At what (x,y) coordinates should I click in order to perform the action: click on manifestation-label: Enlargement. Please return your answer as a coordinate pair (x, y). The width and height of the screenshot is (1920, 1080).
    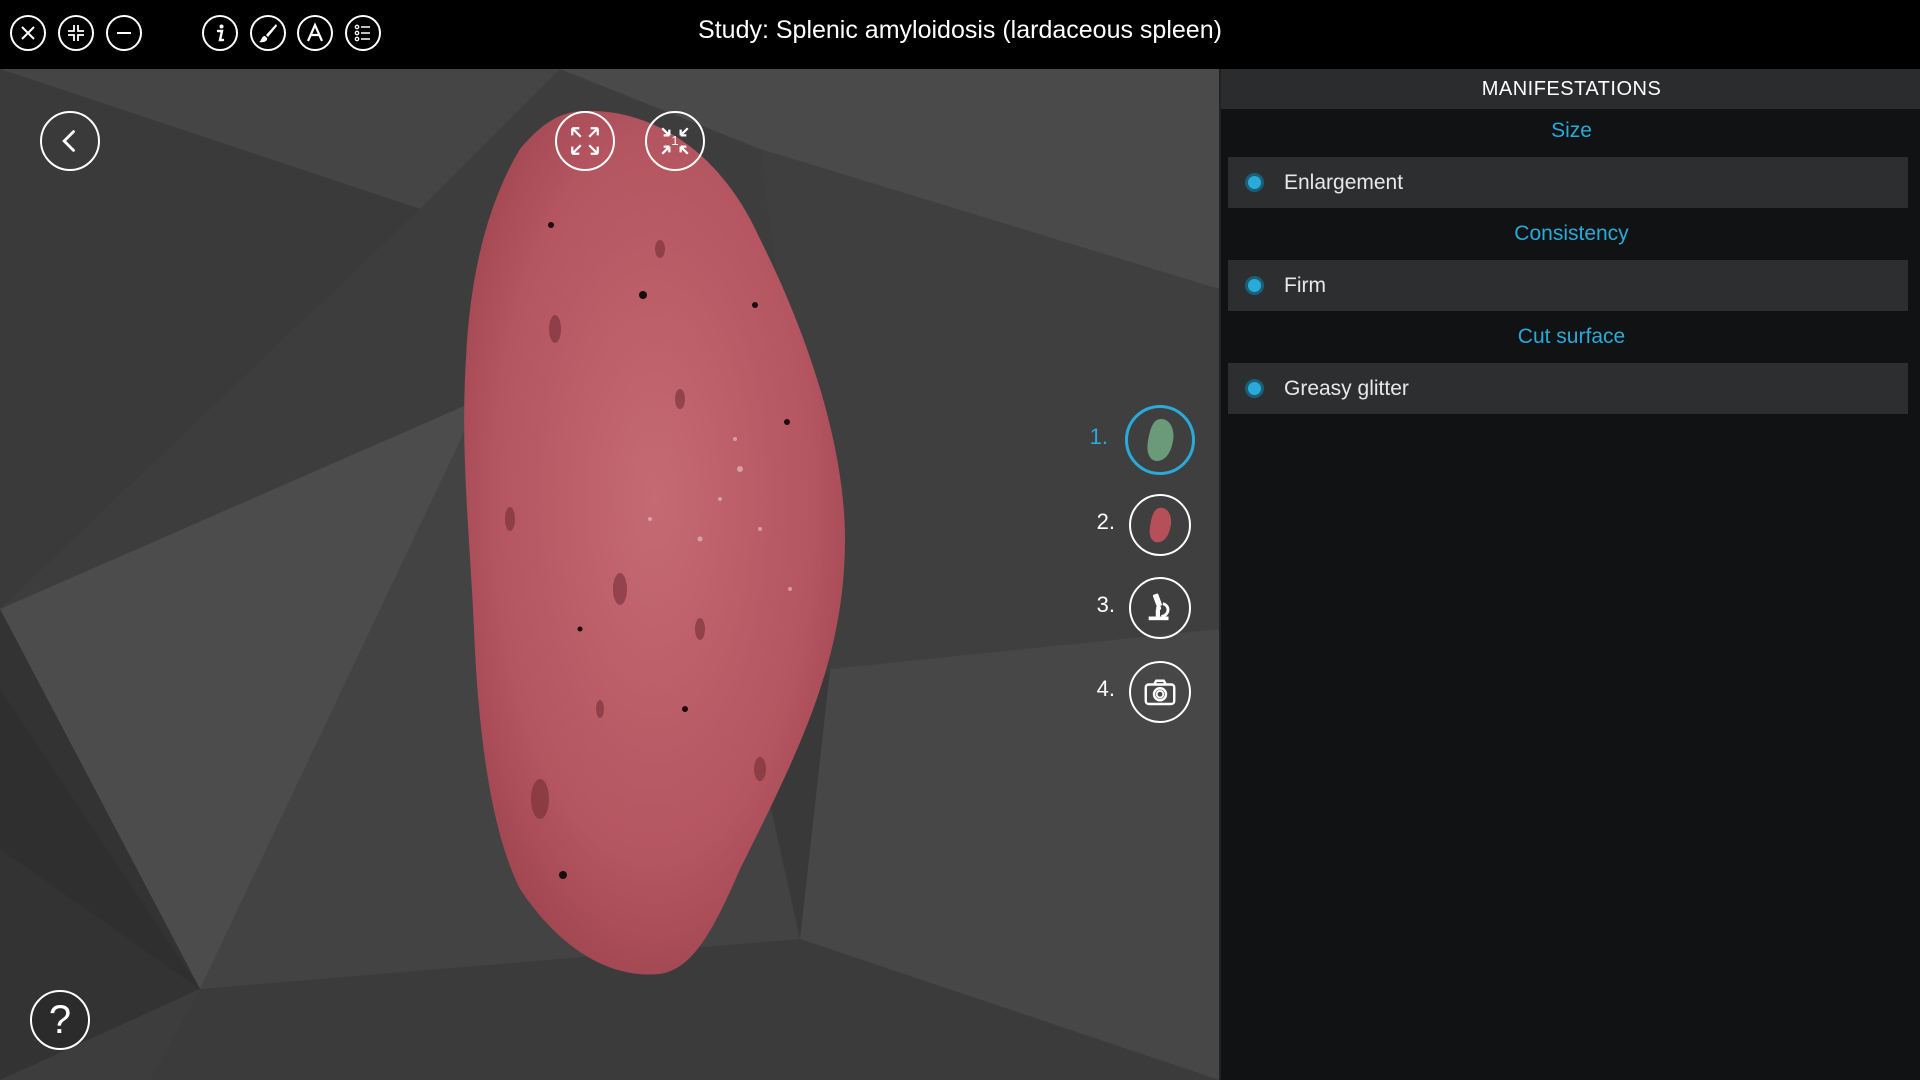
    Looking at the image, I should click on (1344, 182).